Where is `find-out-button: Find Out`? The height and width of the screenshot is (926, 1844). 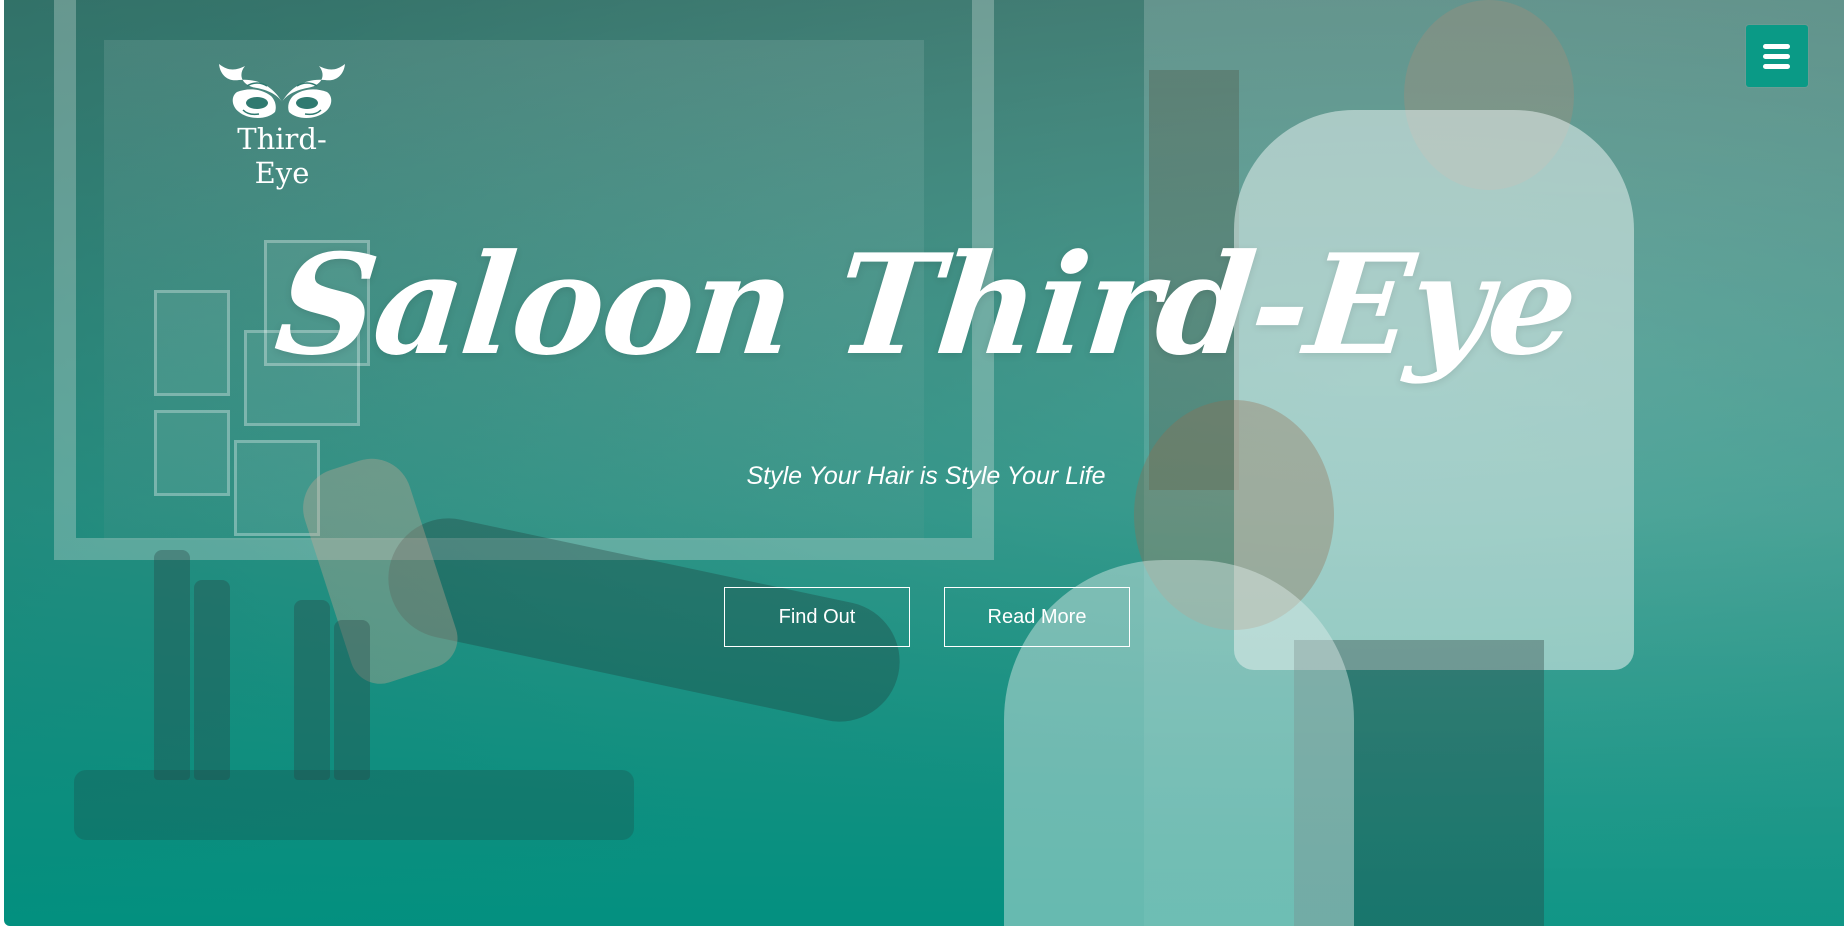
find-out-button: Find Out is located at coordinates (817, 617).